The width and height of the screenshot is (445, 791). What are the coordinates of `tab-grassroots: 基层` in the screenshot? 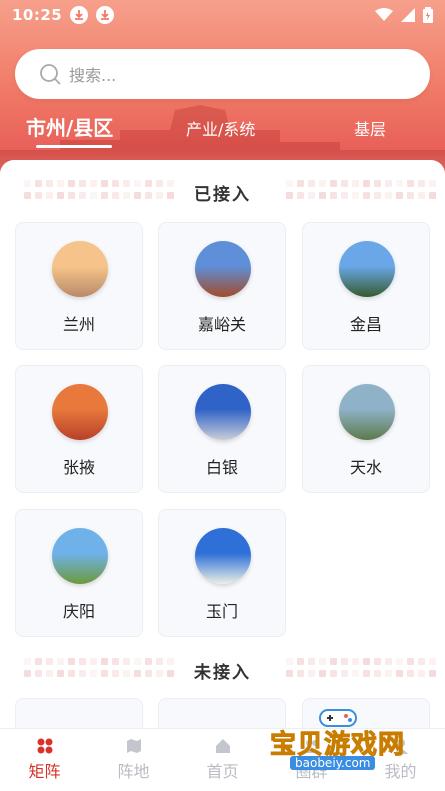 It's located at (370, 128).